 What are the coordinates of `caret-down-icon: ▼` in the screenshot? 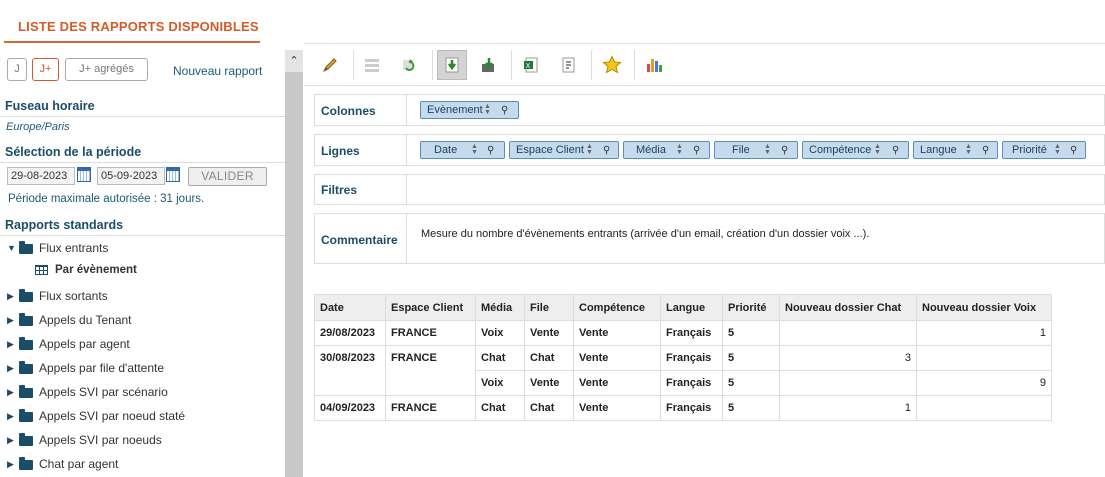 It's located at (11, 248).